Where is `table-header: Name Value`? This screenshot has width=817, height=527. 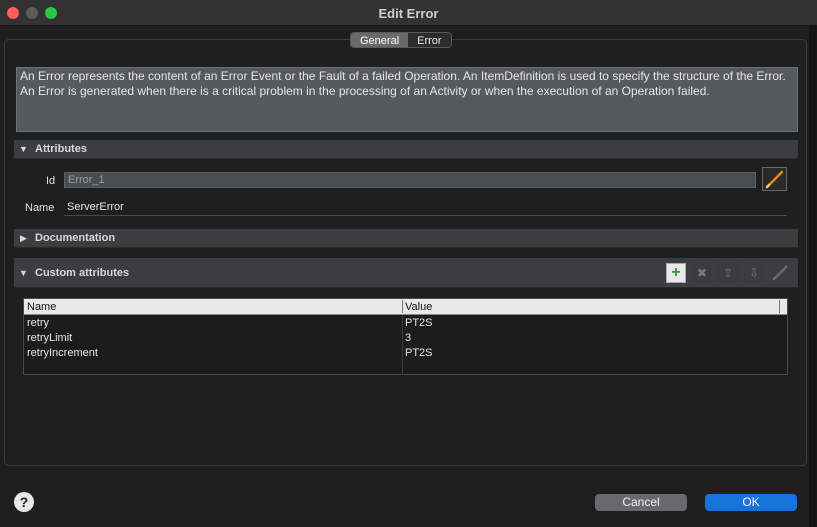 table-header: Name Value is located at coordinates (405, 307).